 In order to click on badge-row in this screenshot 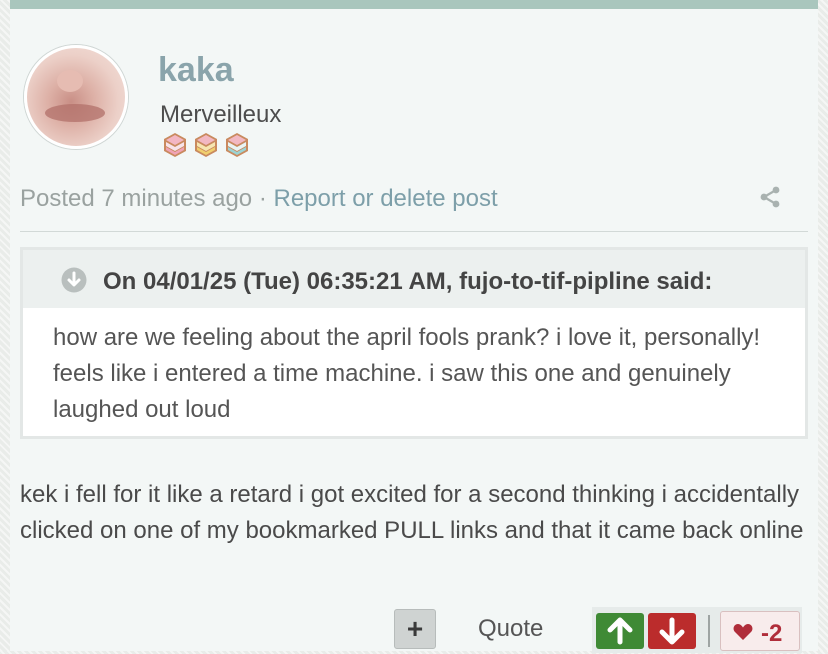, I will do `click(206, 145)`.